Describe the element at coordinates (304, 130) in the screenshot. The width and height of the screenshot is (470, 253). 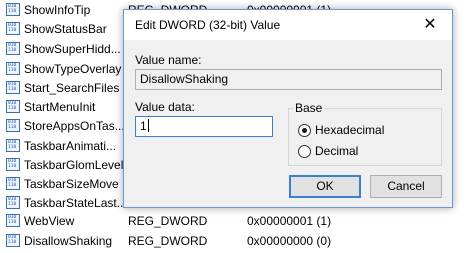
I see `radio-checked-icon` at that location.